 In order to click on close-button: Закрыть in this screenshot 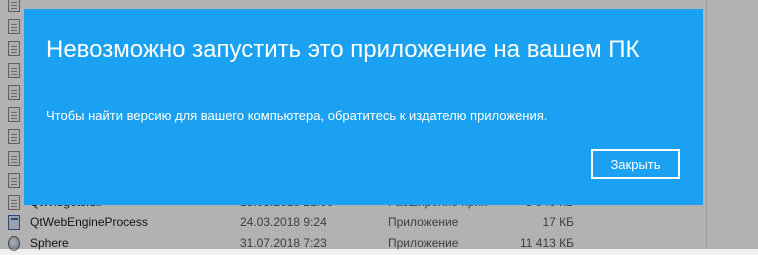, I will do `click(635, 164)`.